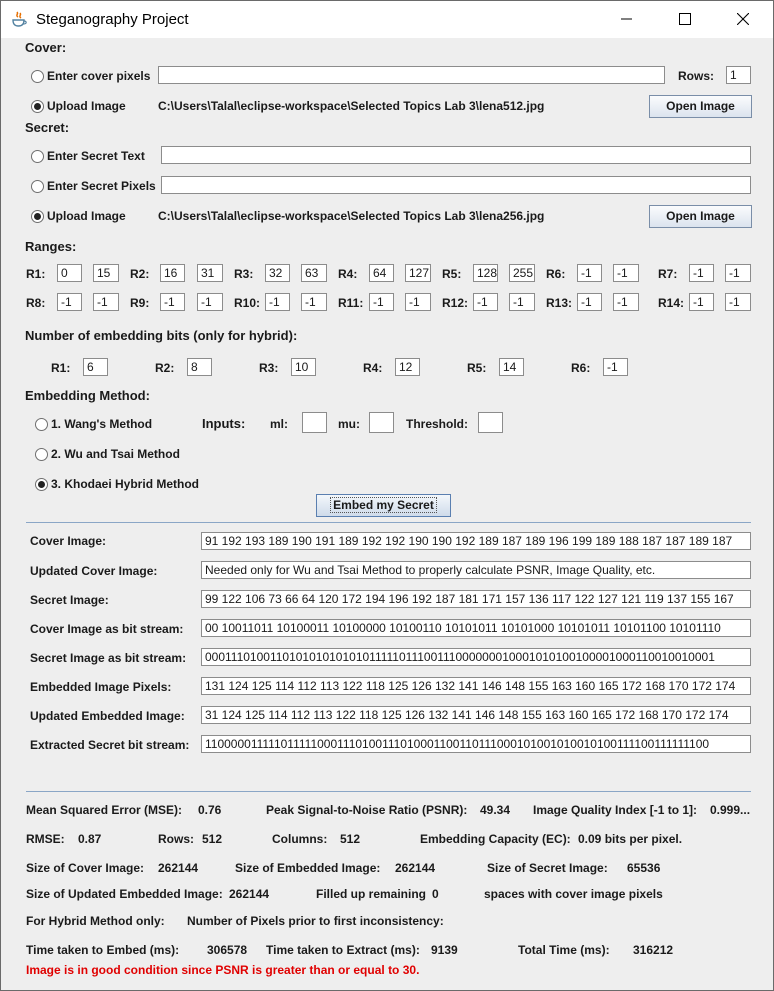 The width and height of the screenshot is (774, 991). What do you see at coordinates (36, 274) in the screenshot?
I see `range-label: R1:` at bounding box center [36, 274].